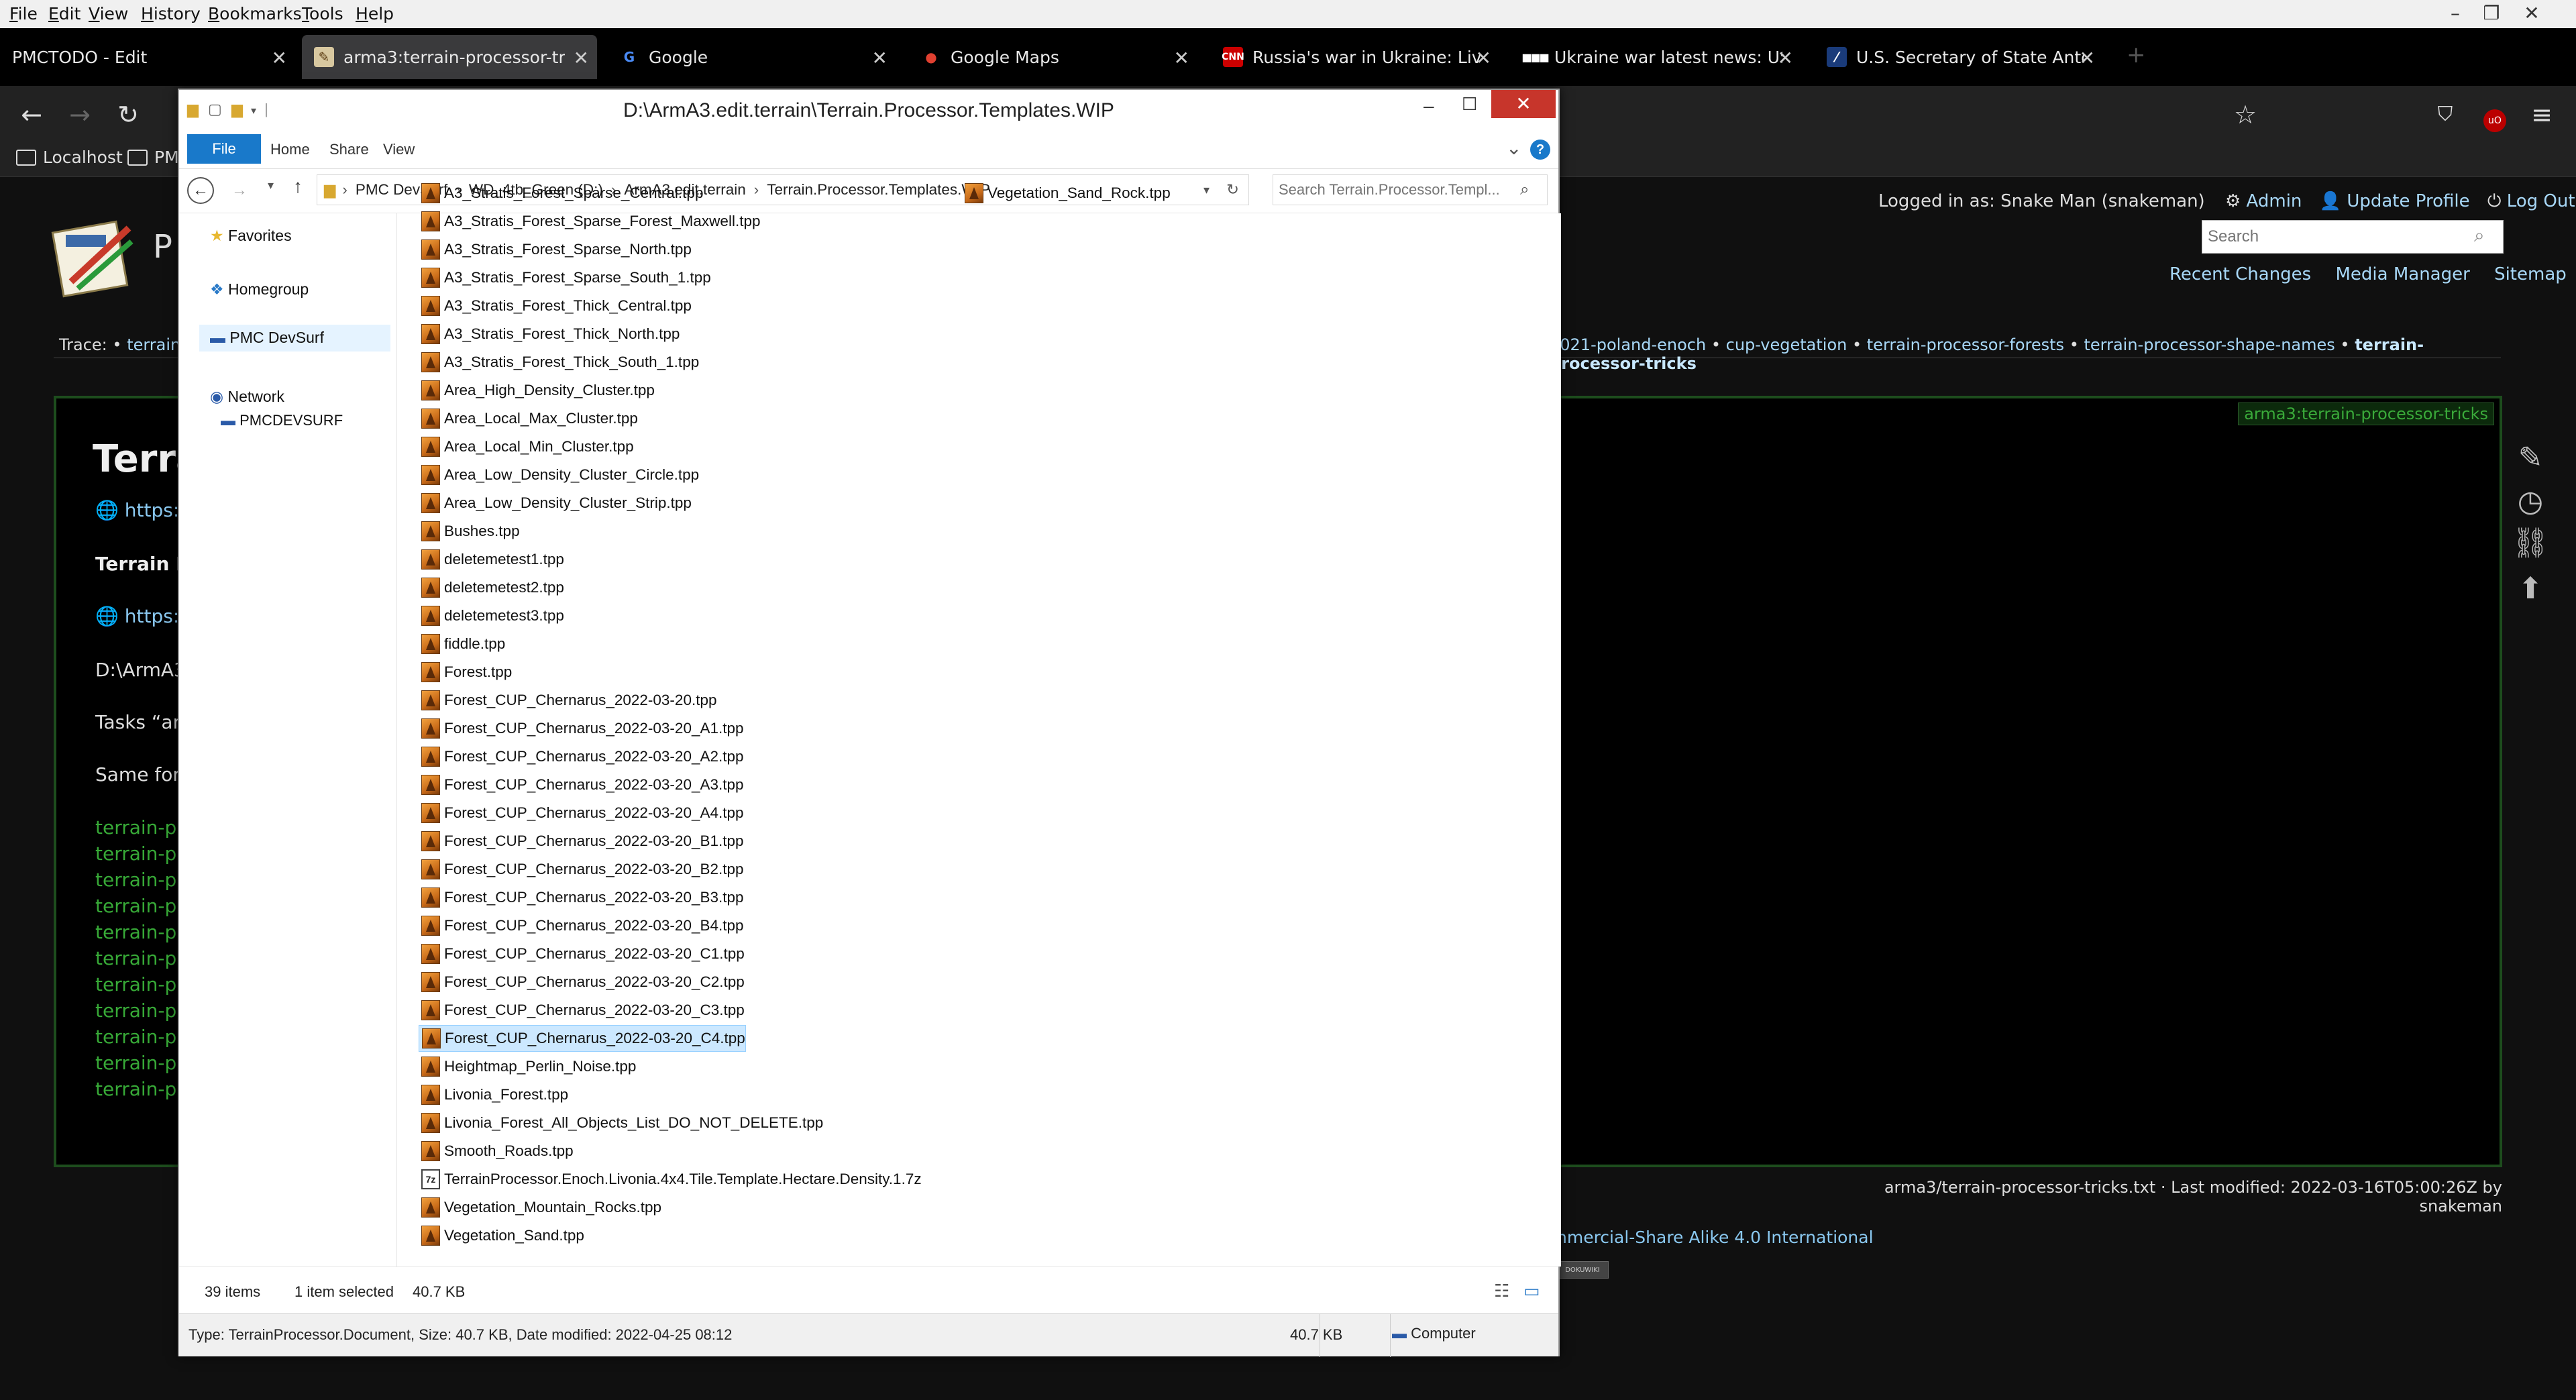 Image resolution: width=2576 pixels, height=1400 pixels. What do you see at coordinates (1531, 1291) in the screenshot?
I see `large-icons-view-icon: ▭` at bounding box center [1531, 1291].